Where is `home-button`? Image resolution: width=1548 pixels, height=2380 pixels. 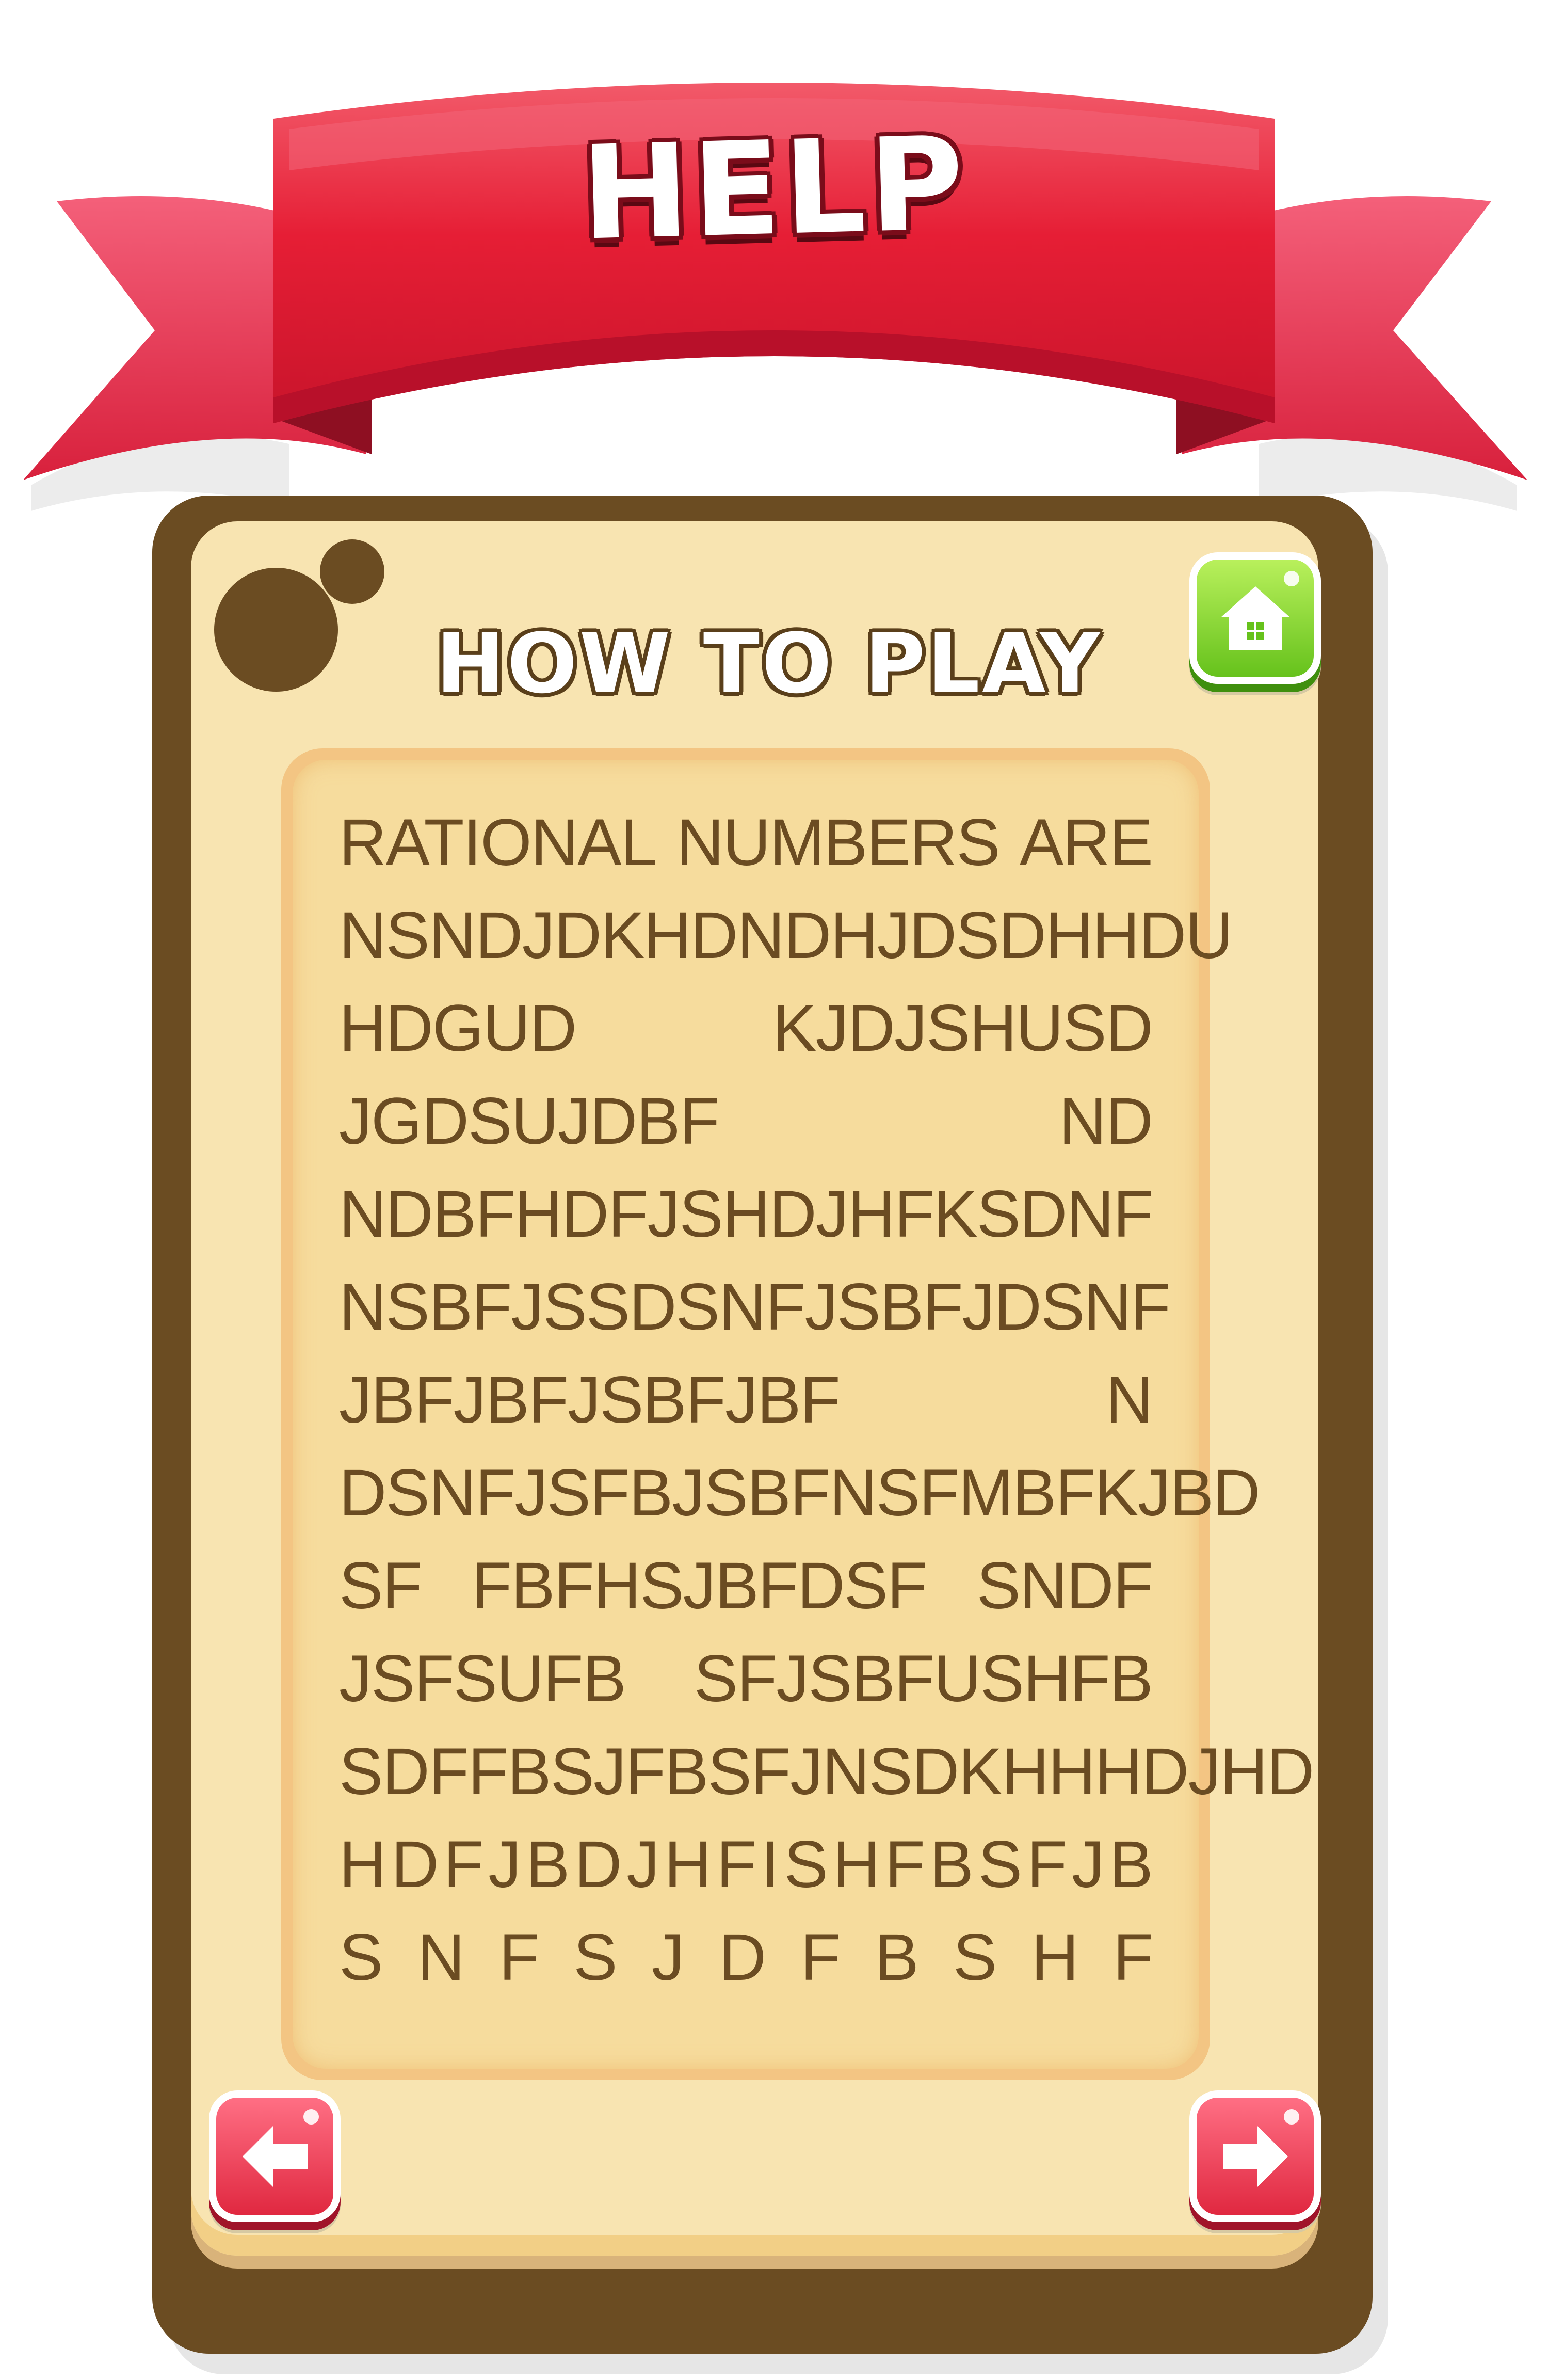 home-button is located at coordinates (1255, 618).